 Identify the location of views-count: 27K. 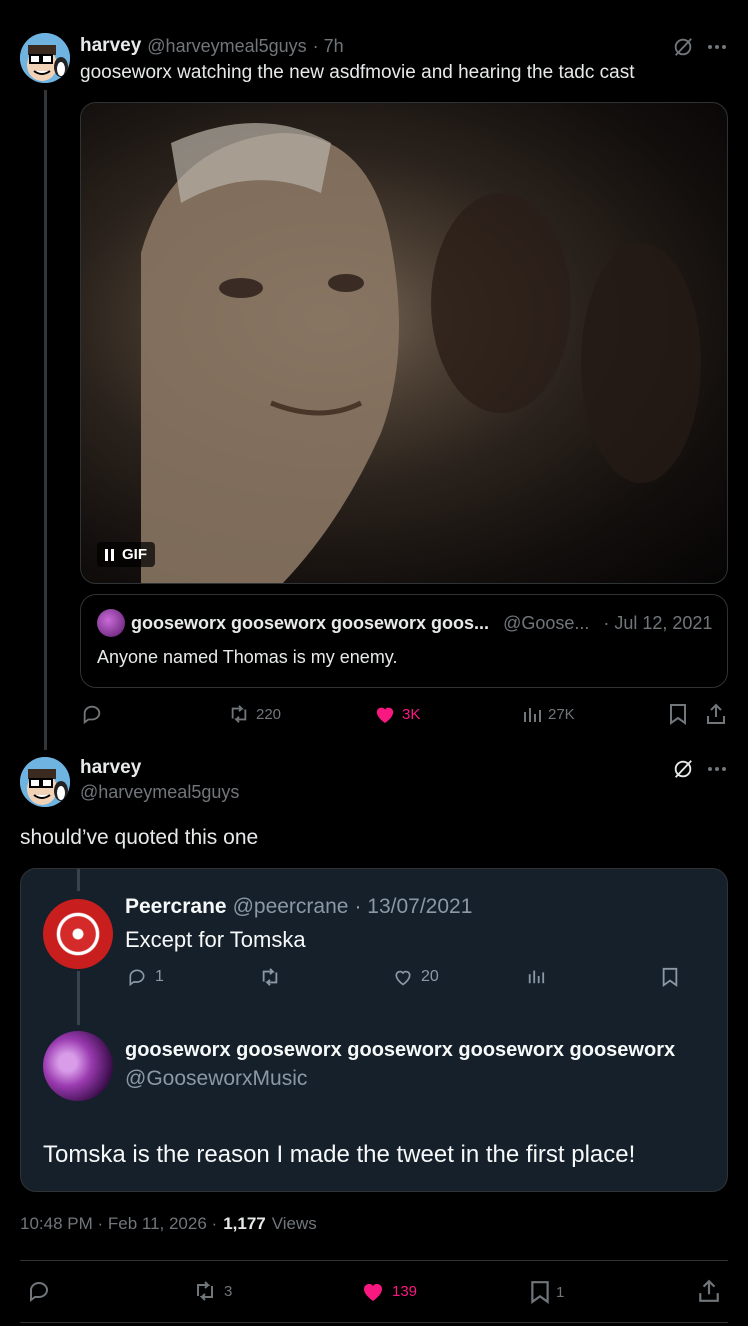
(561, 714).